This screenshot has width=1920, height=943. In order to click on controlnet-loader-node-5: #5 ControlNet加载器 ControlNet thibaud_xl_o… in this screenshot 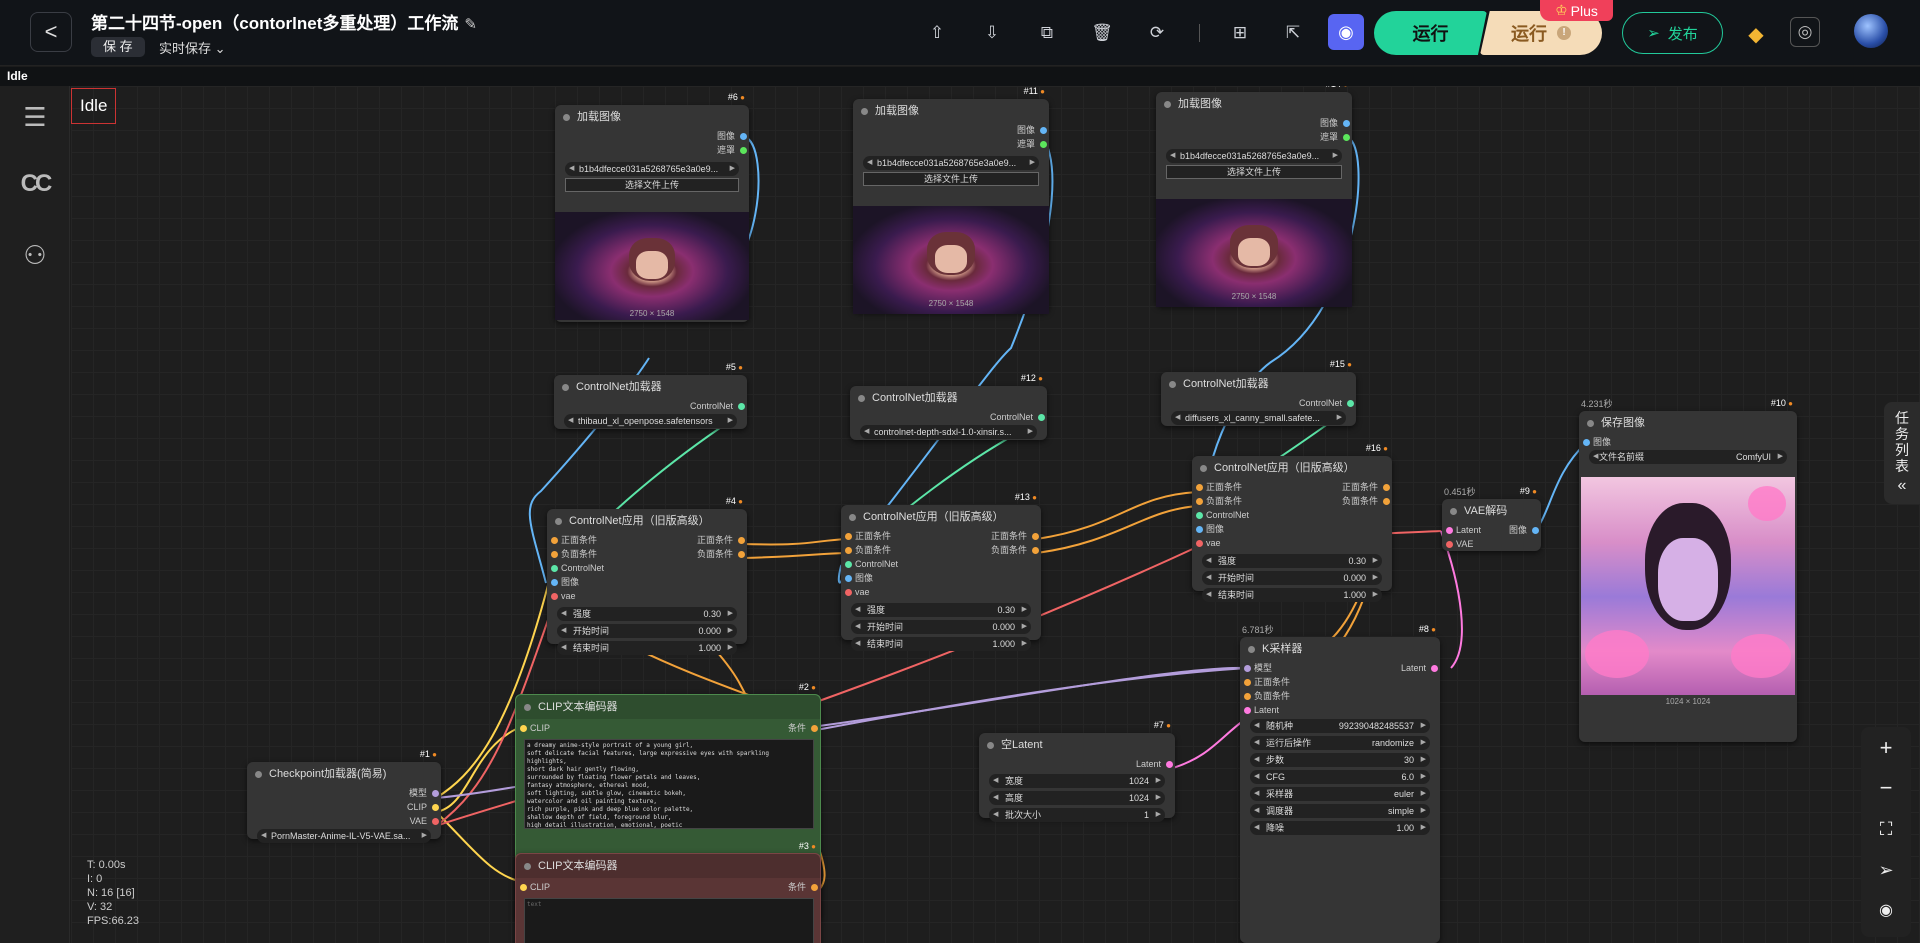, I will do `click(650, 395)`.